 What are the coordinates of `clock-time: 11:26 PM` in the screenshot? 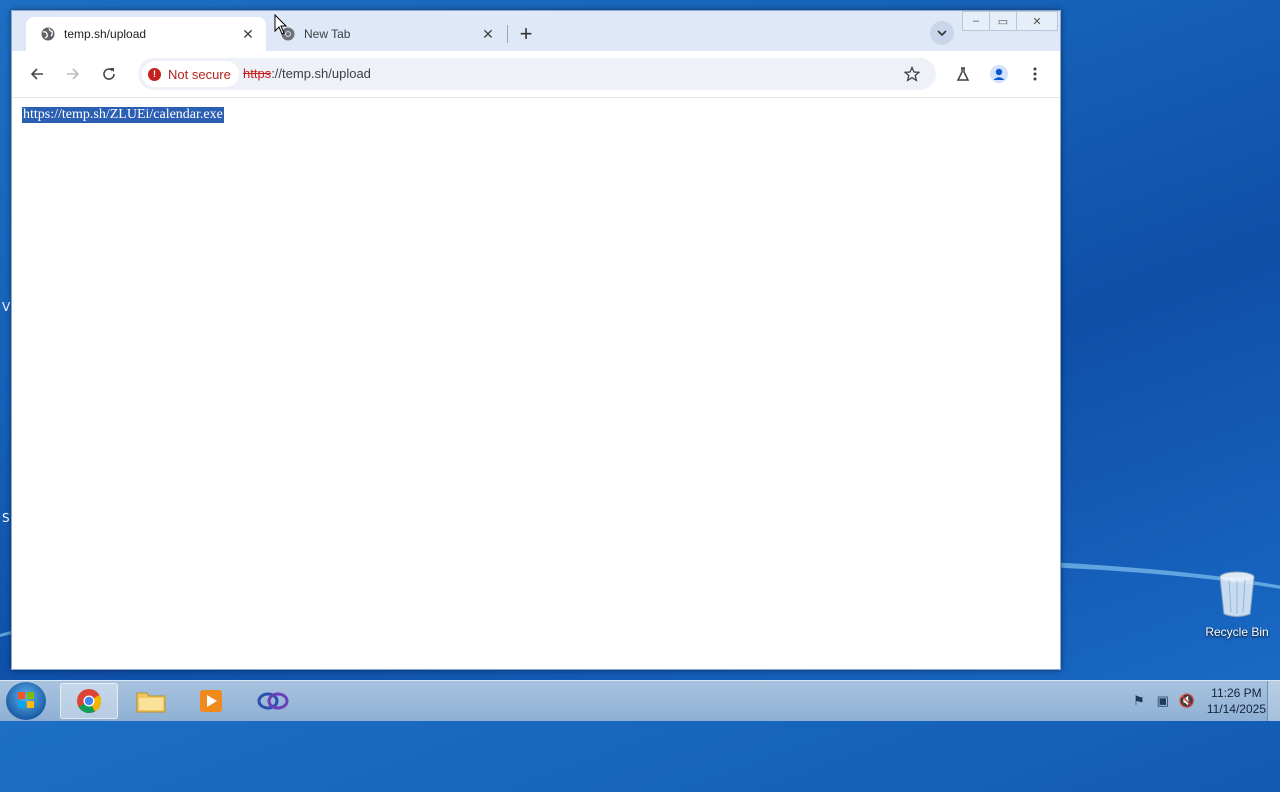 It's located at (1236, 693).